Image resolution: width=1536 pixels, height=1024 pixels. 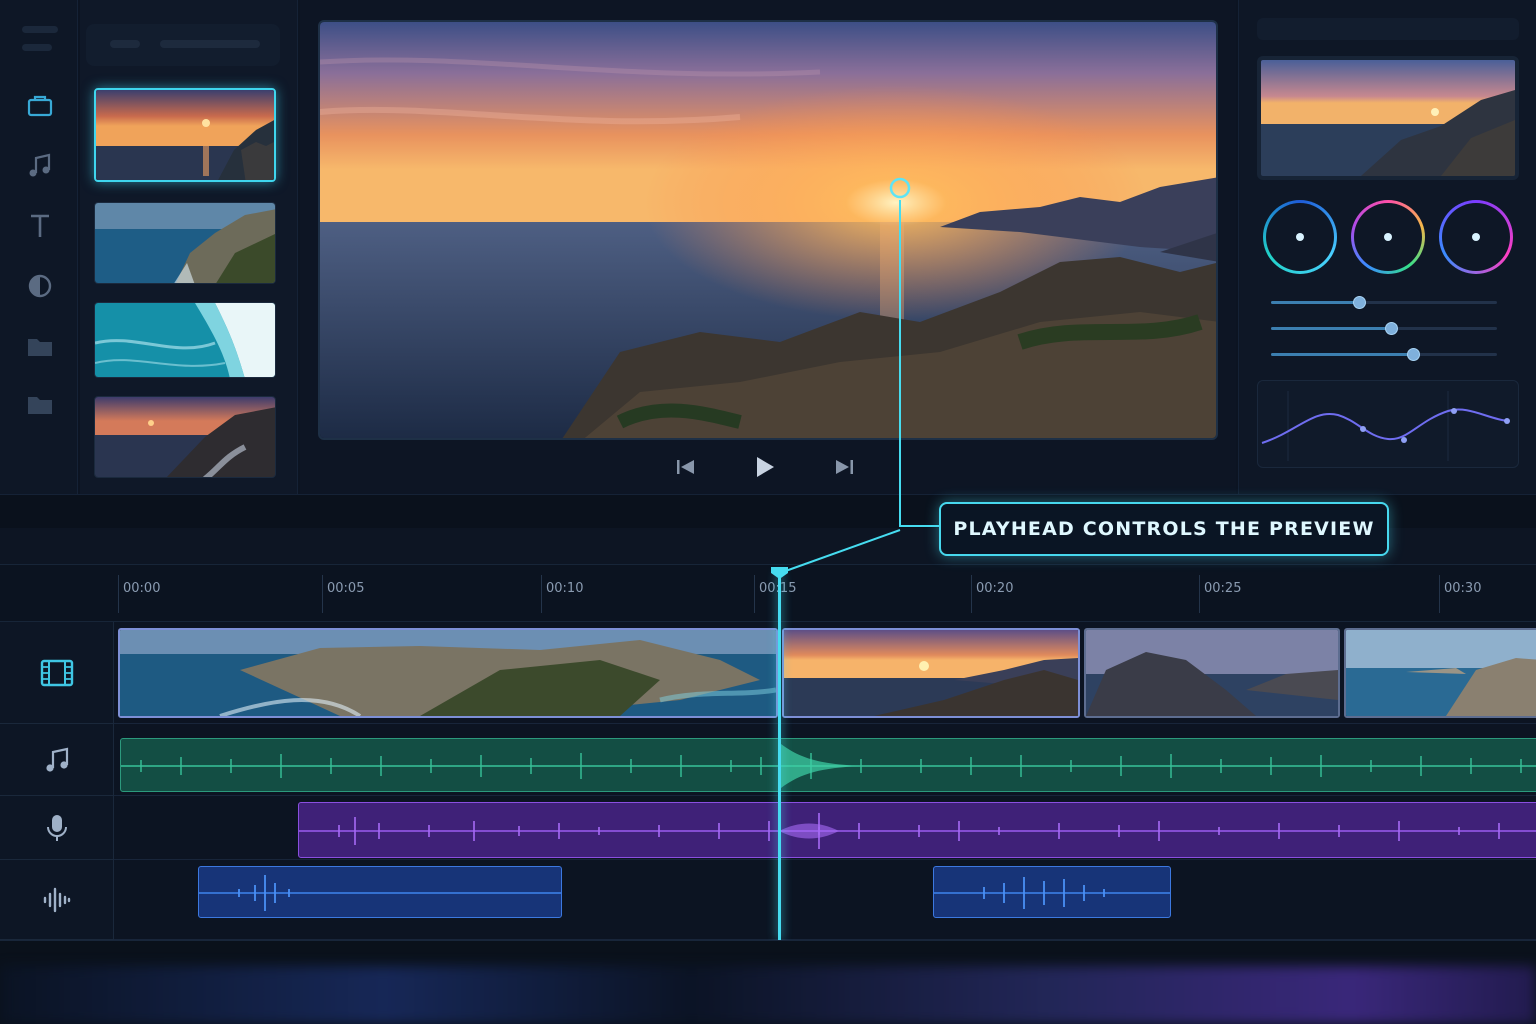 I want to click on playhead-callout: PLAYHEAD CONTROLS THE PREVIEW, so click(x=1164, y=529).